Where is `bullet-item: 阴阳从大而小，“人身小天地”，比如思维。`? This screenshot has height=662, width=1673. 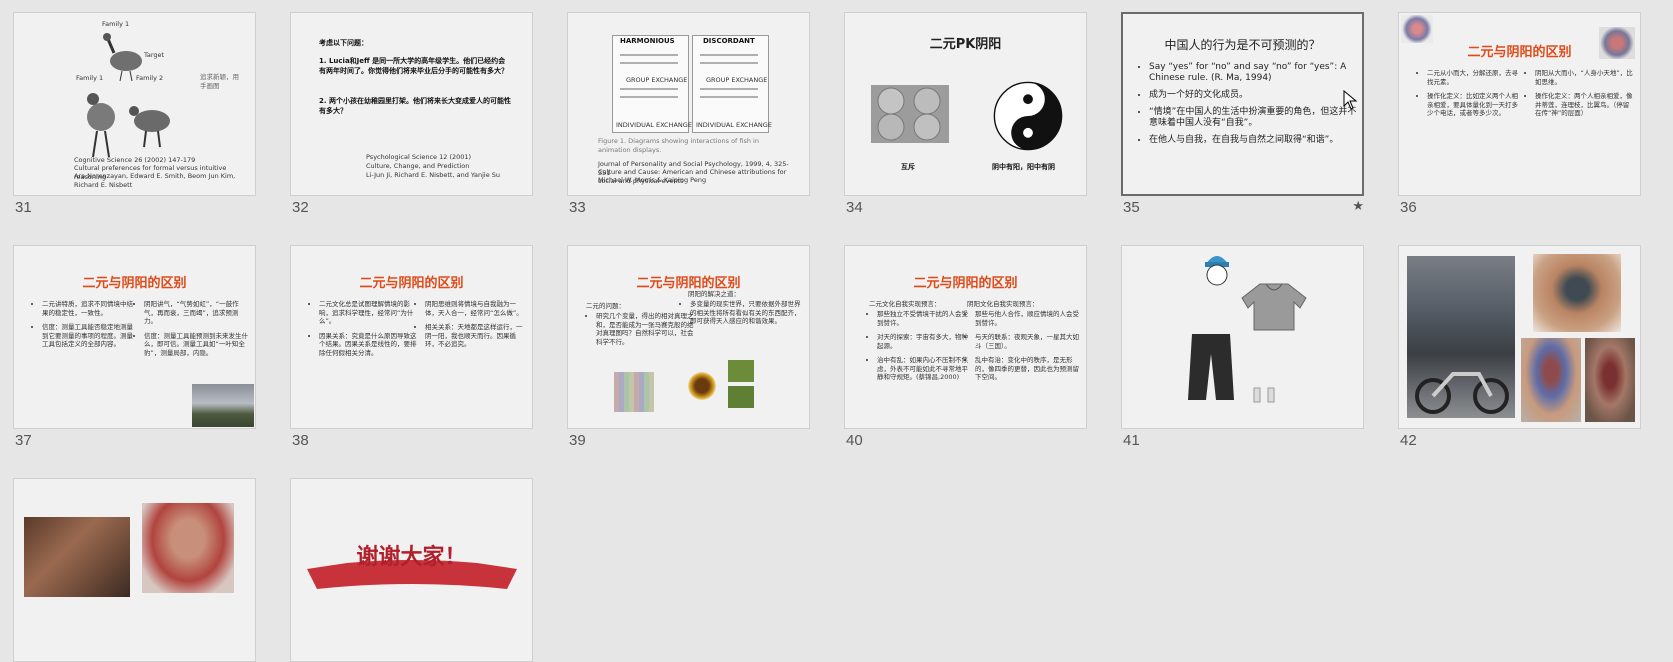
bullet-item: 阴阳从大而小，“人身小天地”，比如思维。 is located at coordinates (1585, 77).